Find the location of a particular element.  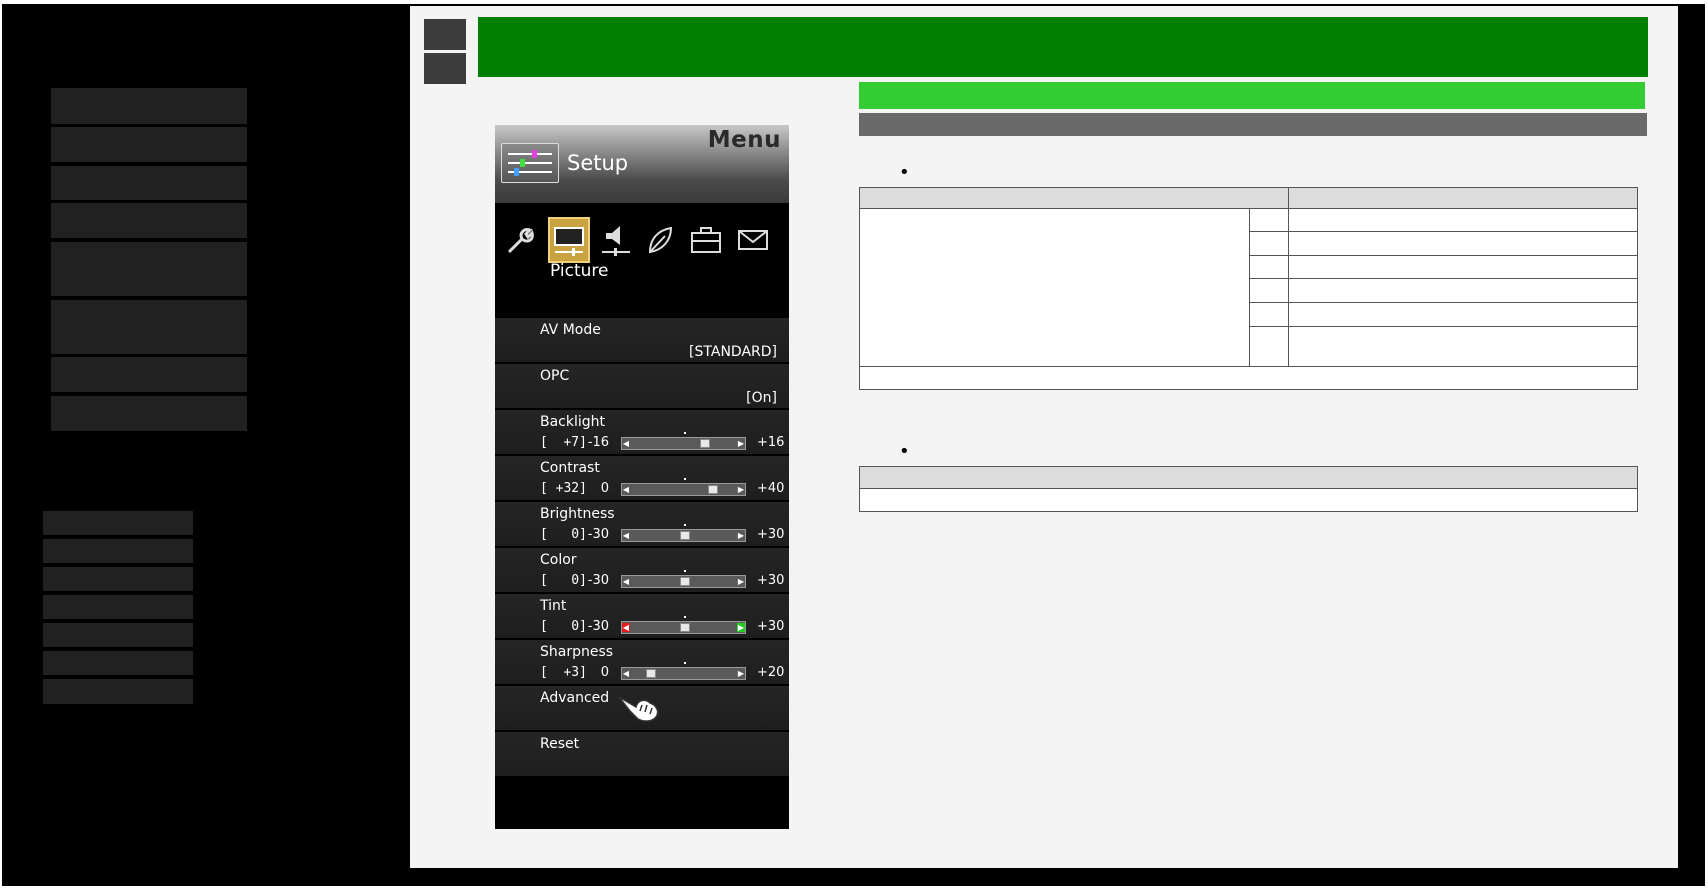

menu-item-label: Reset is located at coordinates (560, 744).